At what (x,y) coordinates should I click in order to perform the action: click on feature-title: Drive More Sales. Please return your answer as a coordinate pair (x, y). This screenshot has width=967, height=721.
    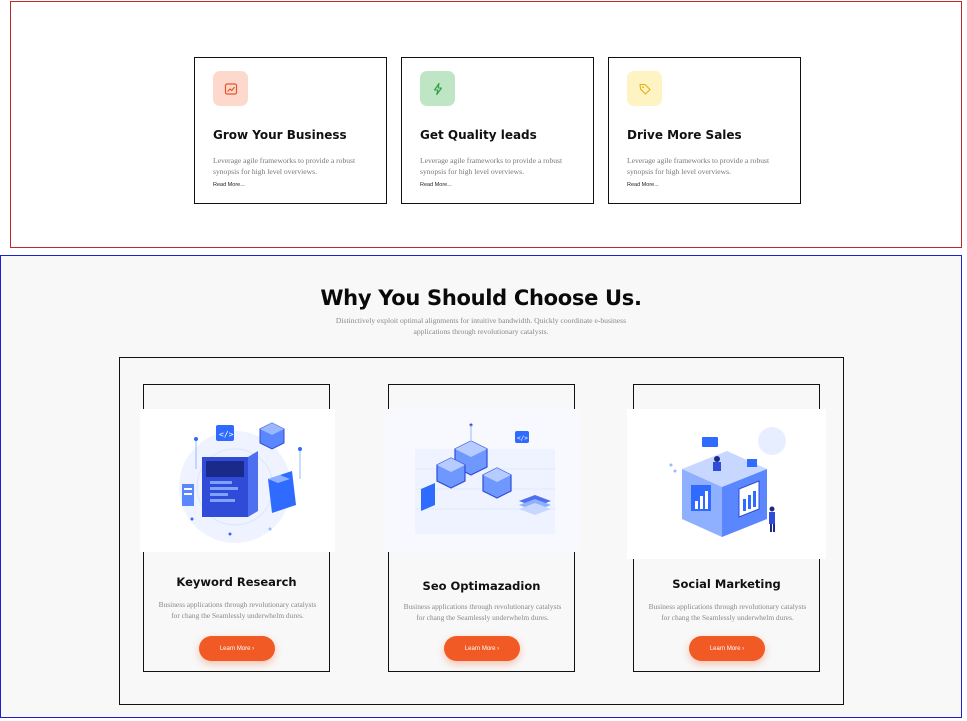
    Looking at the image, I should click on (684, 135).